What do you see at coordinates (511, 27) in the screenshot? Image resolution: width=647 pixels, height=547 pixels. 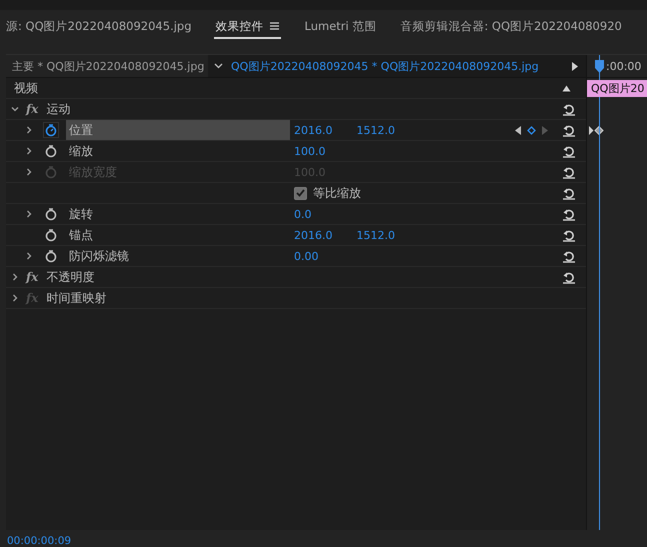 I see `panel-tab: 音频剪辑混合器: QQ图片202204080920` at bounding box center [511, 27].